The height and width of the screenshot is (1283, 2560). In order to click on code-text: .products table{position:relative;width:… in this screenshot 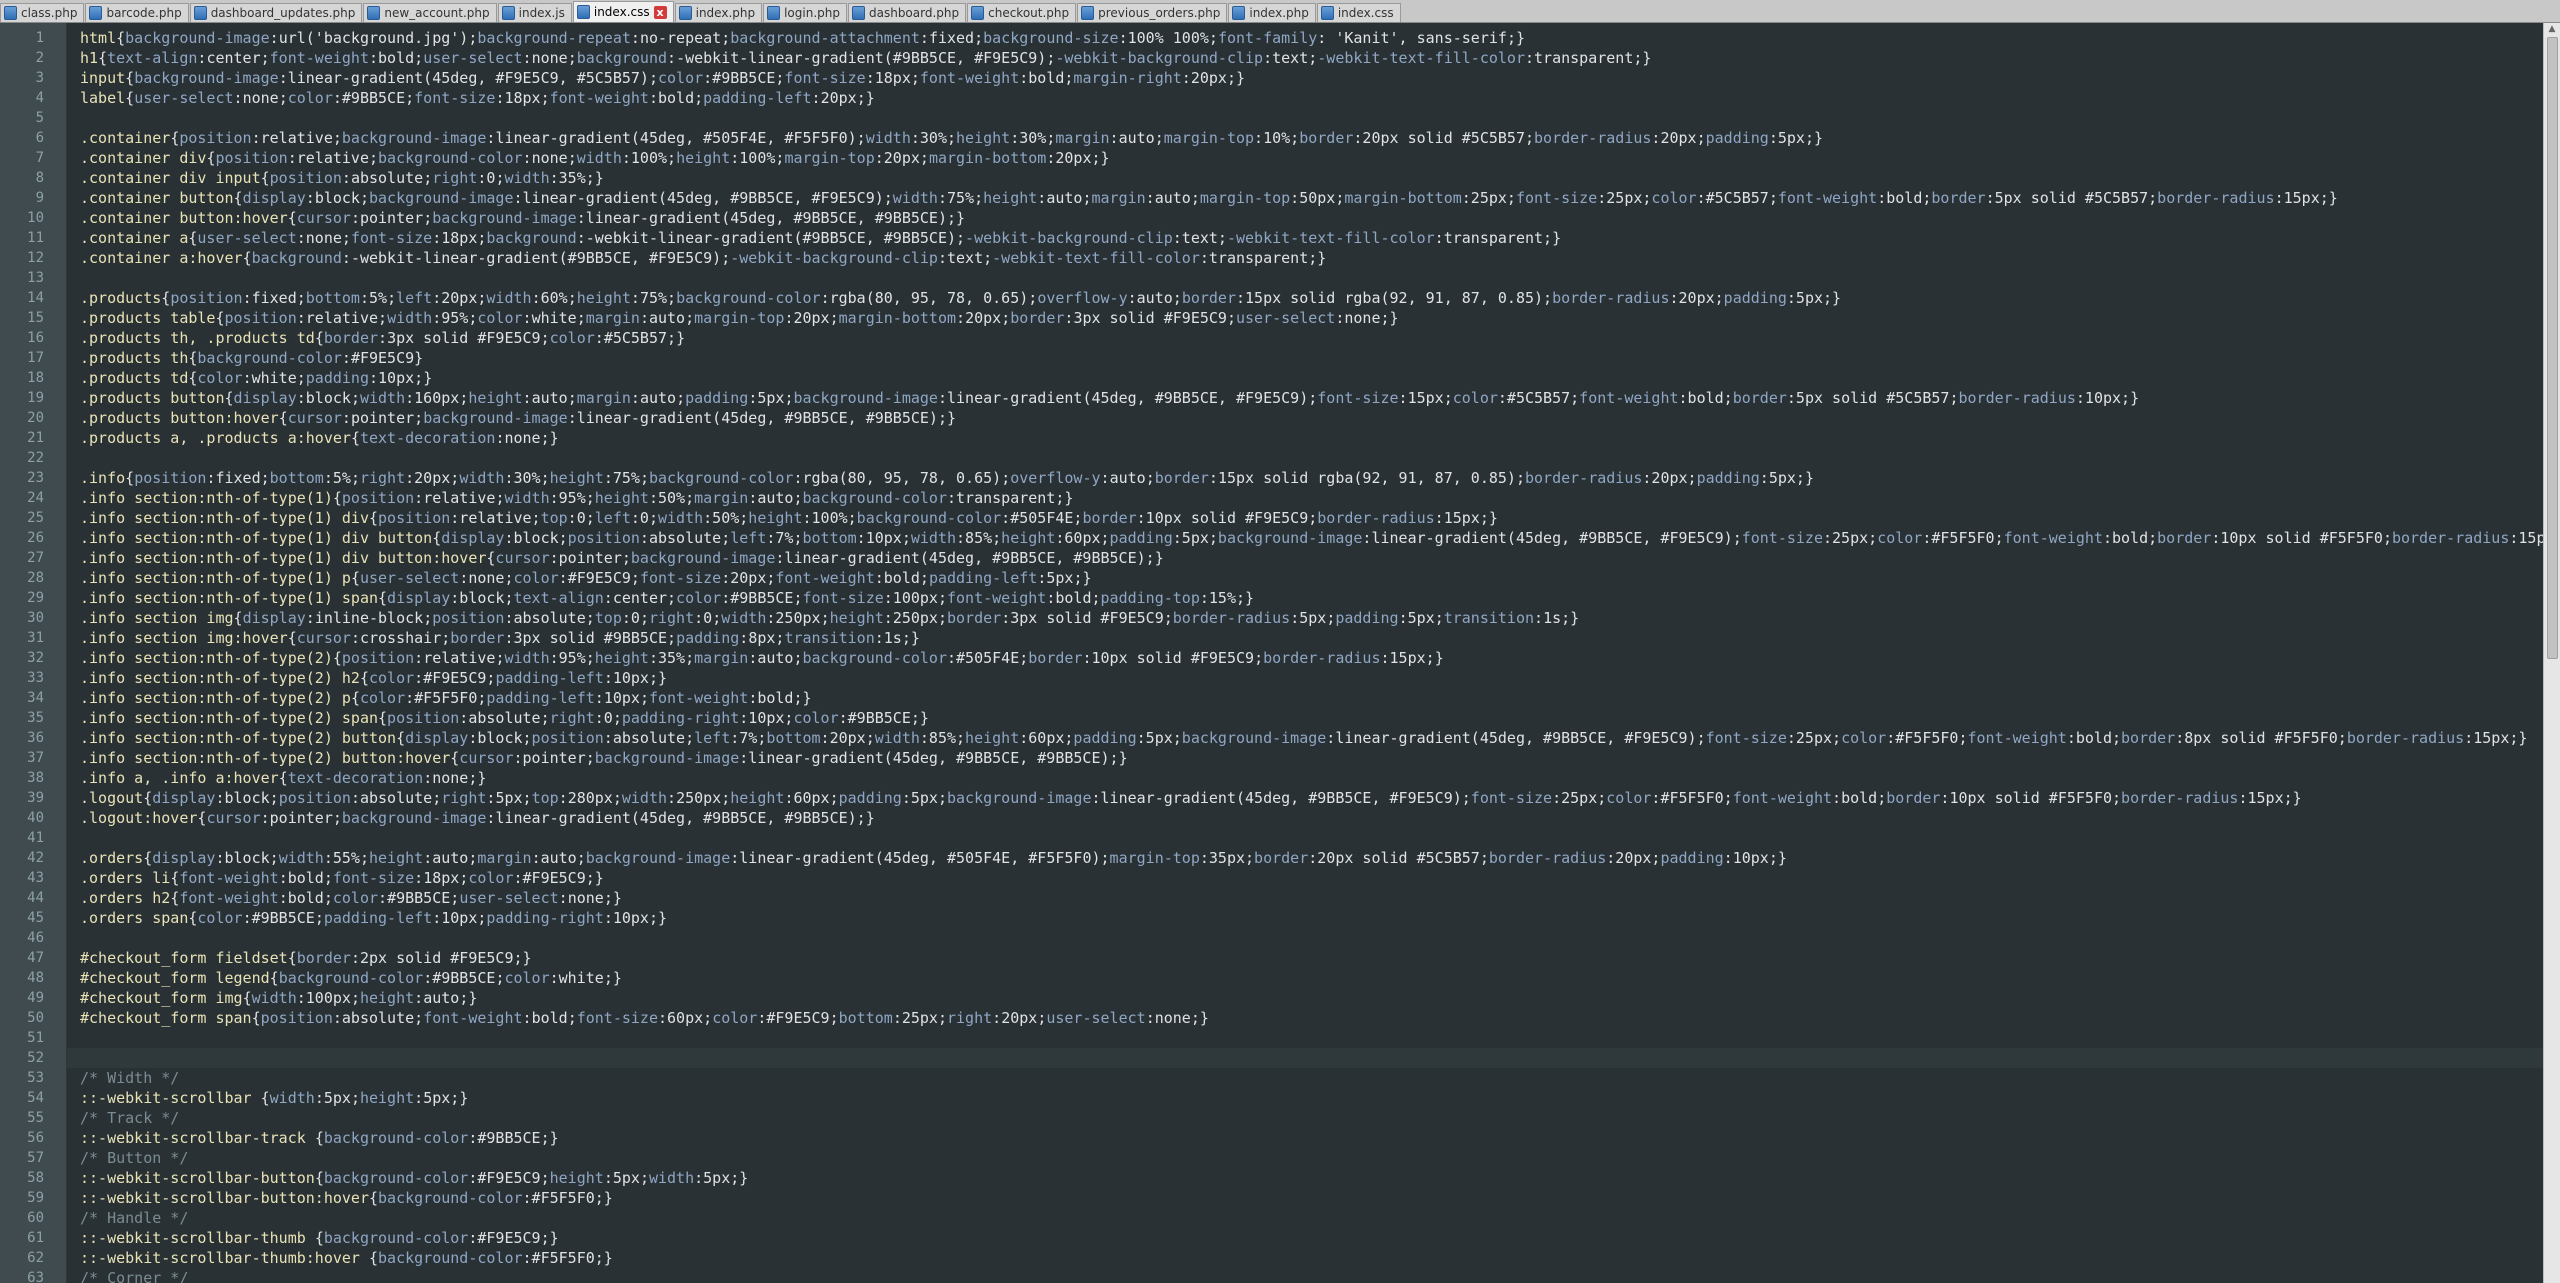, I will do `click(739, 318)`.